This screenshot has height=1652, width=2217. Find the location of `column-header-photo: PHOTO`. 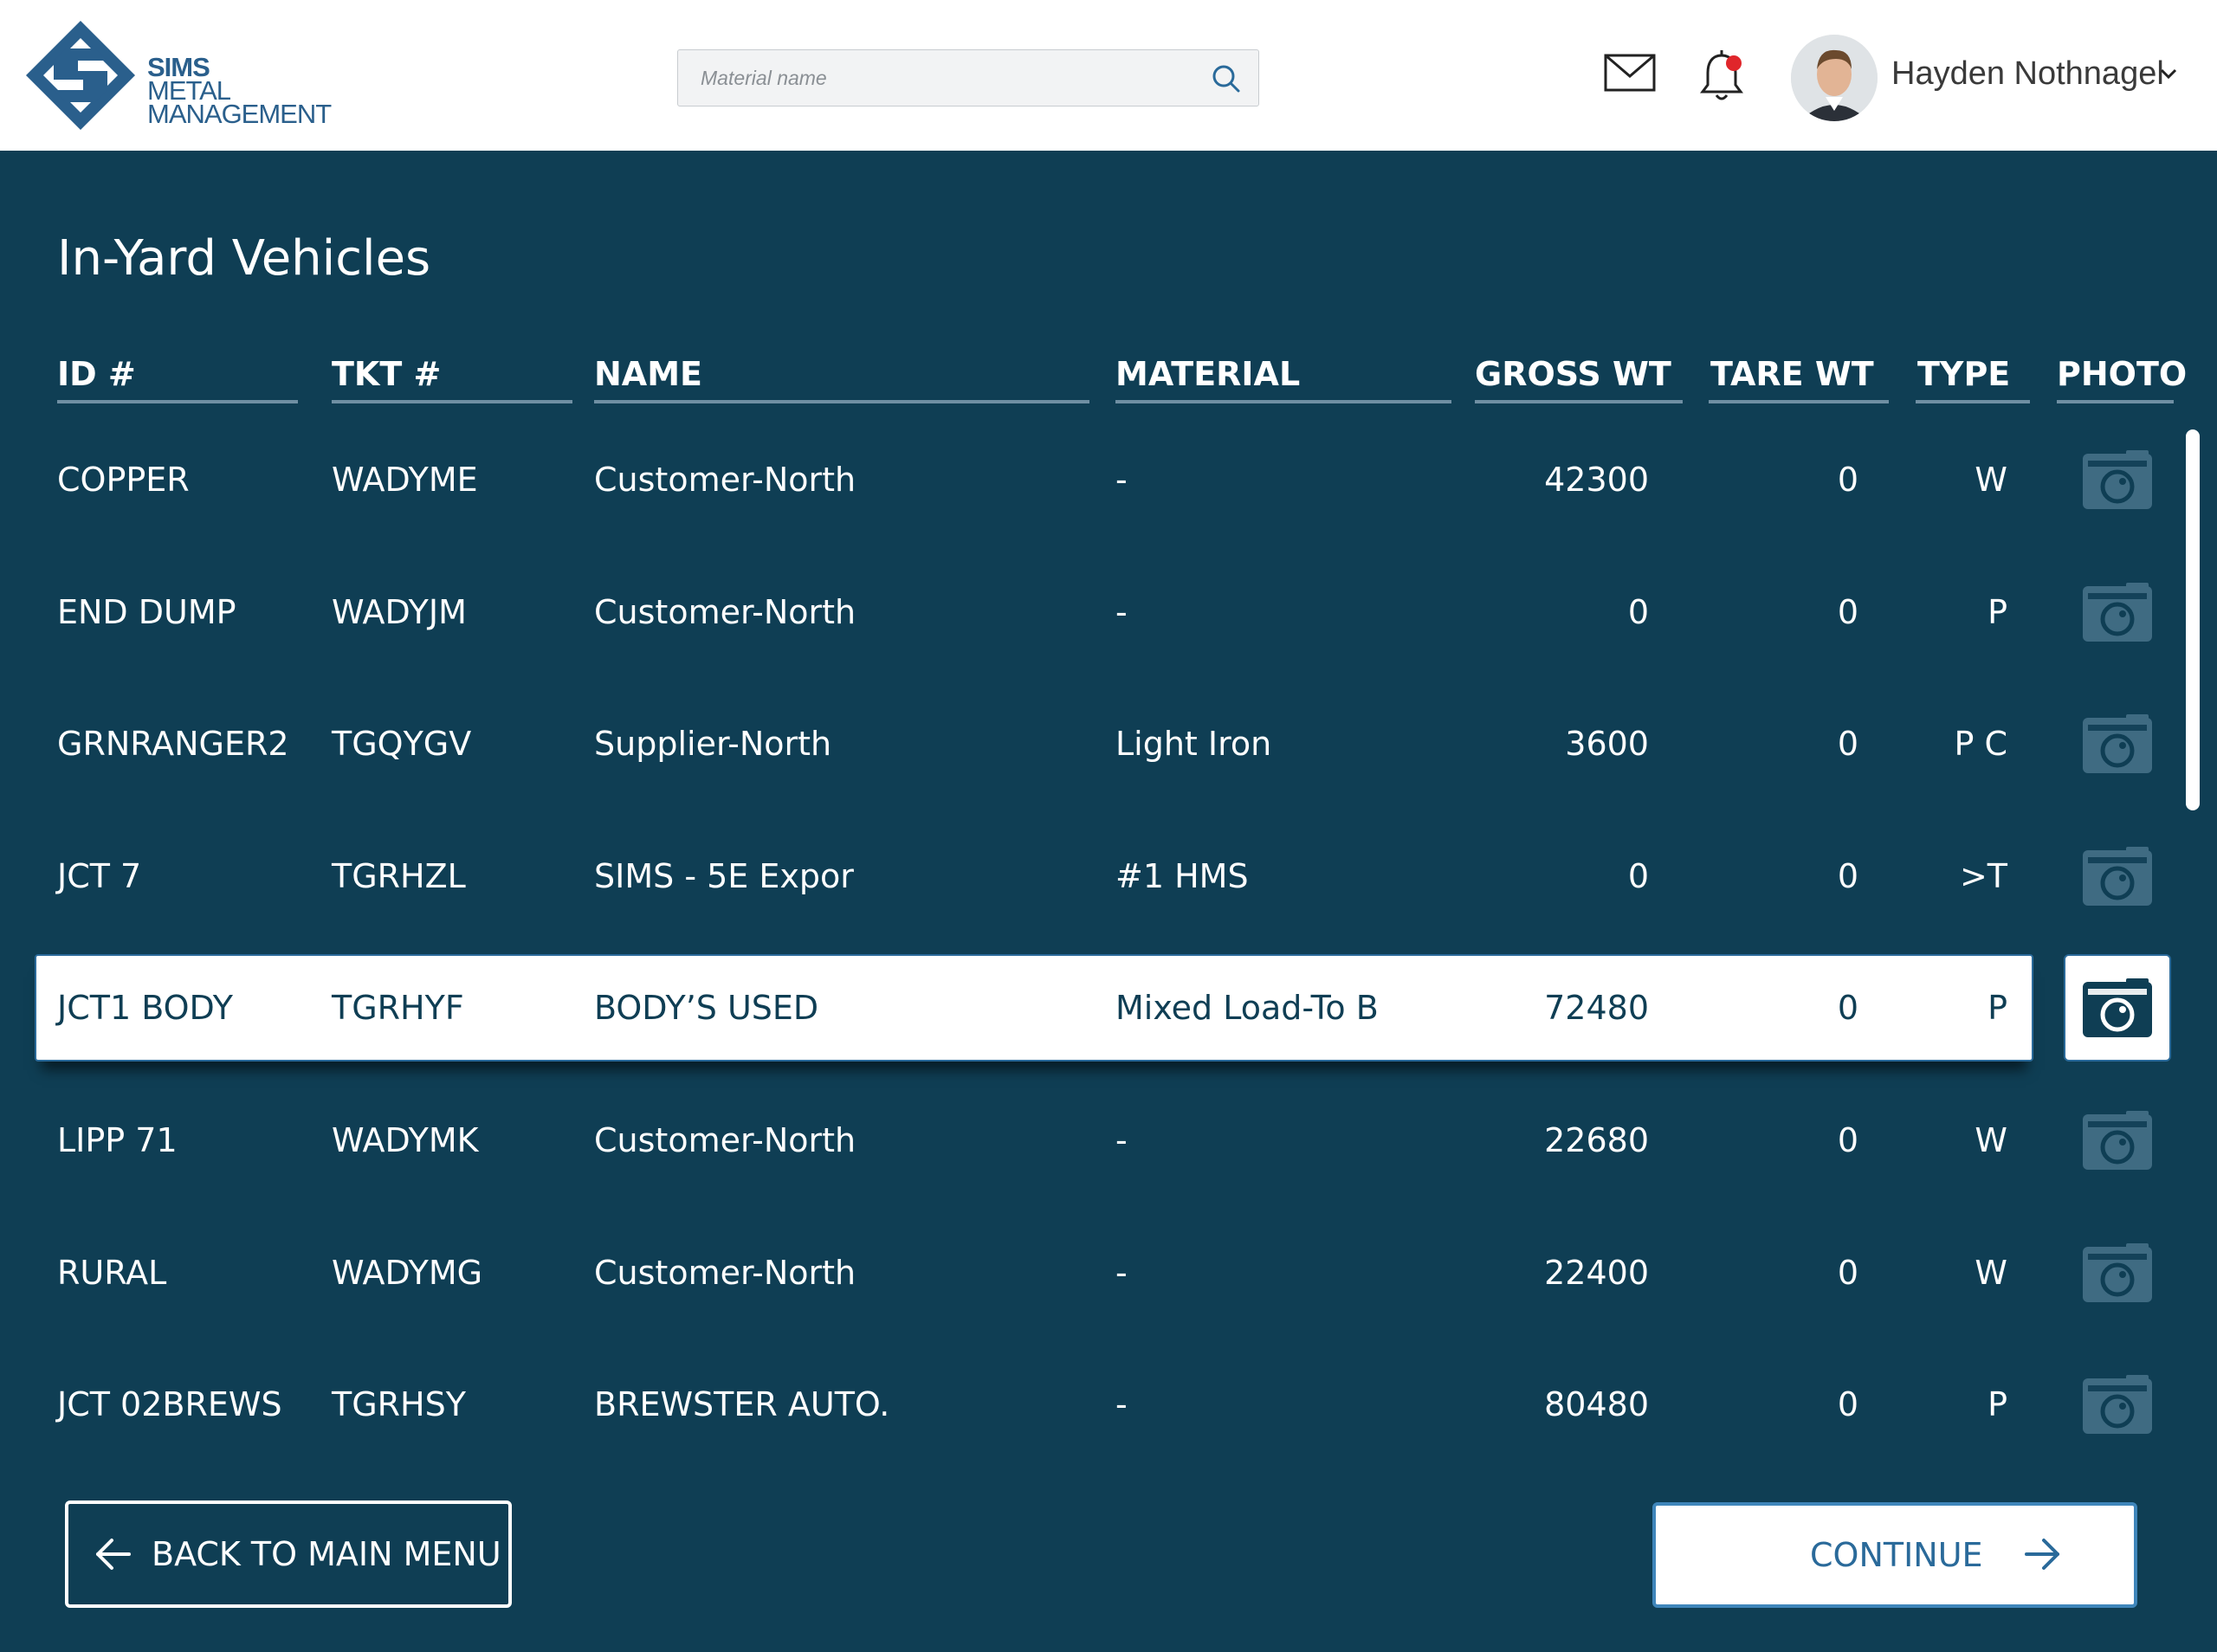

column-header-photo: PHOTO is located at coordinates (2122, 374).